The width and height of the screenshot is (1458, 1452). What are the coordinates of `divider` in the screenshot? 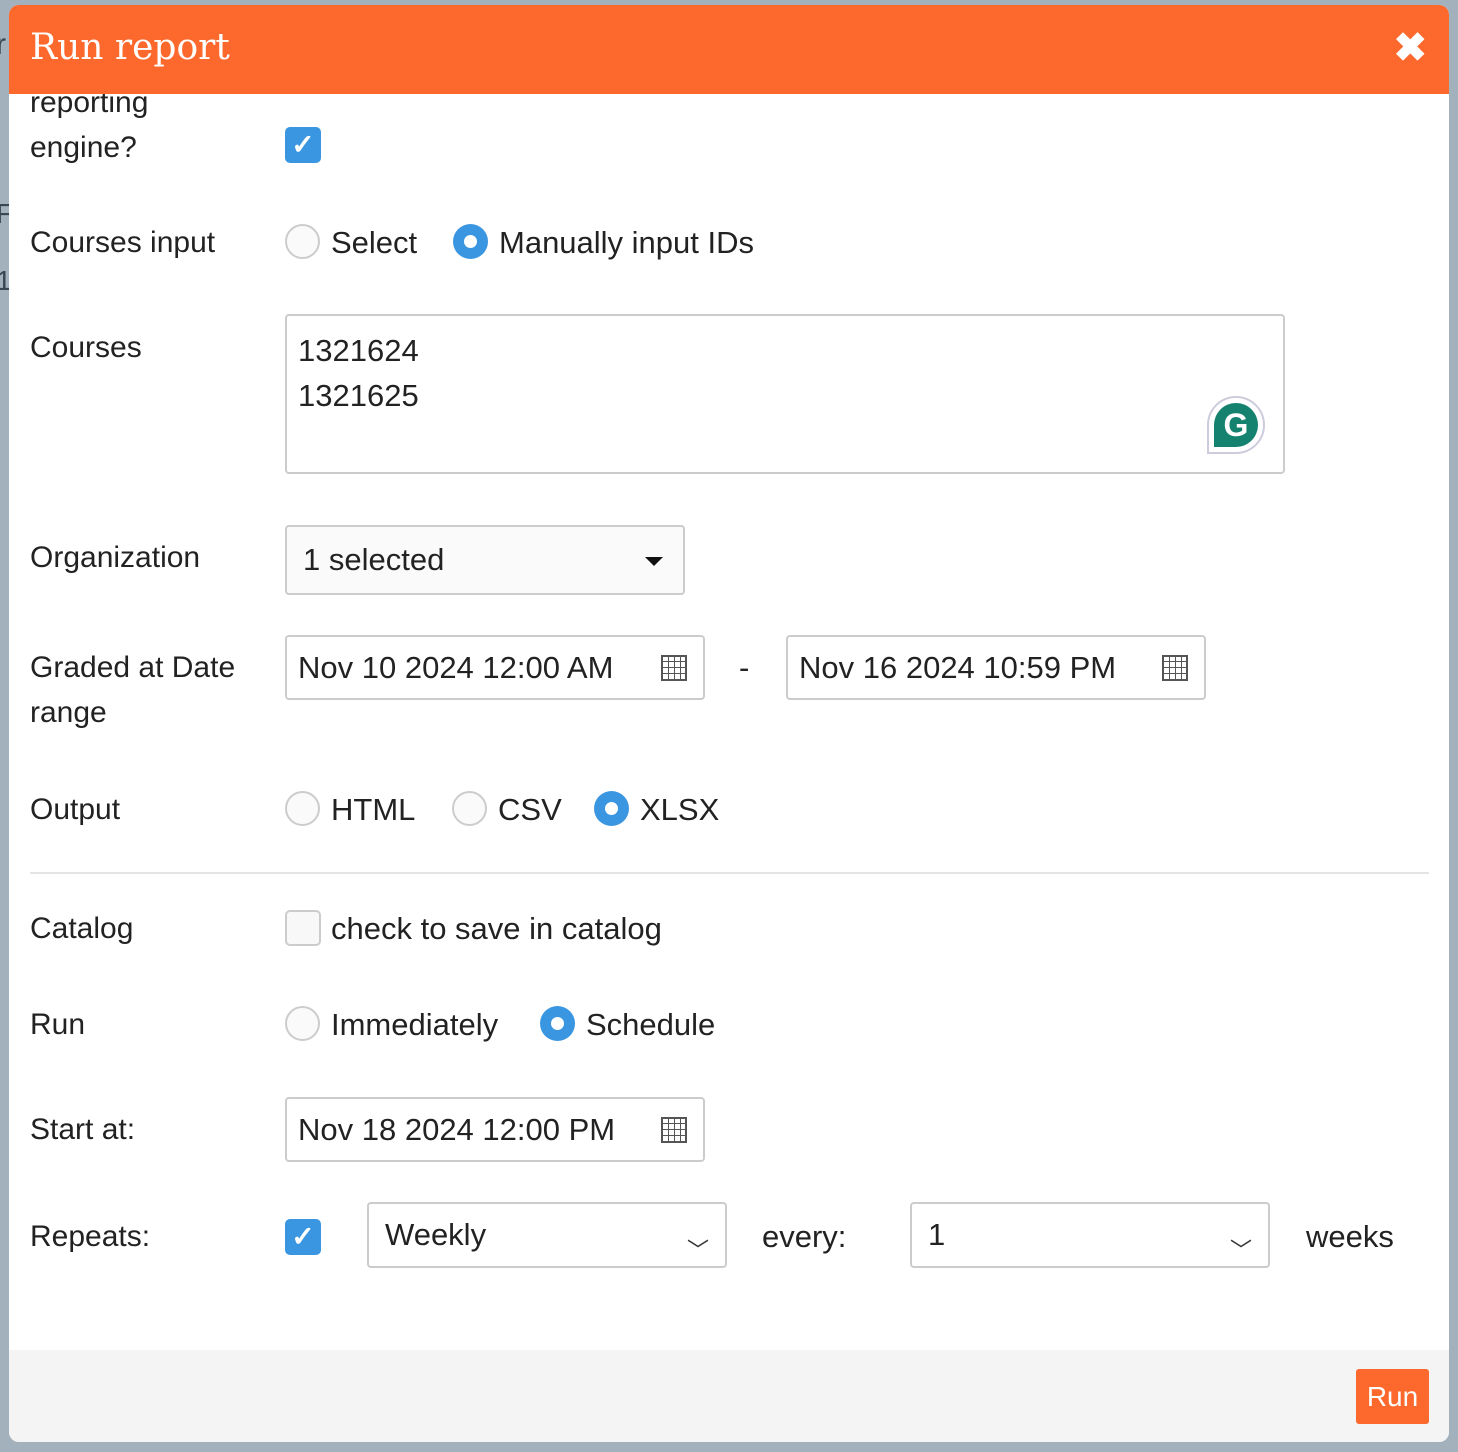 It's located at (729, 873).